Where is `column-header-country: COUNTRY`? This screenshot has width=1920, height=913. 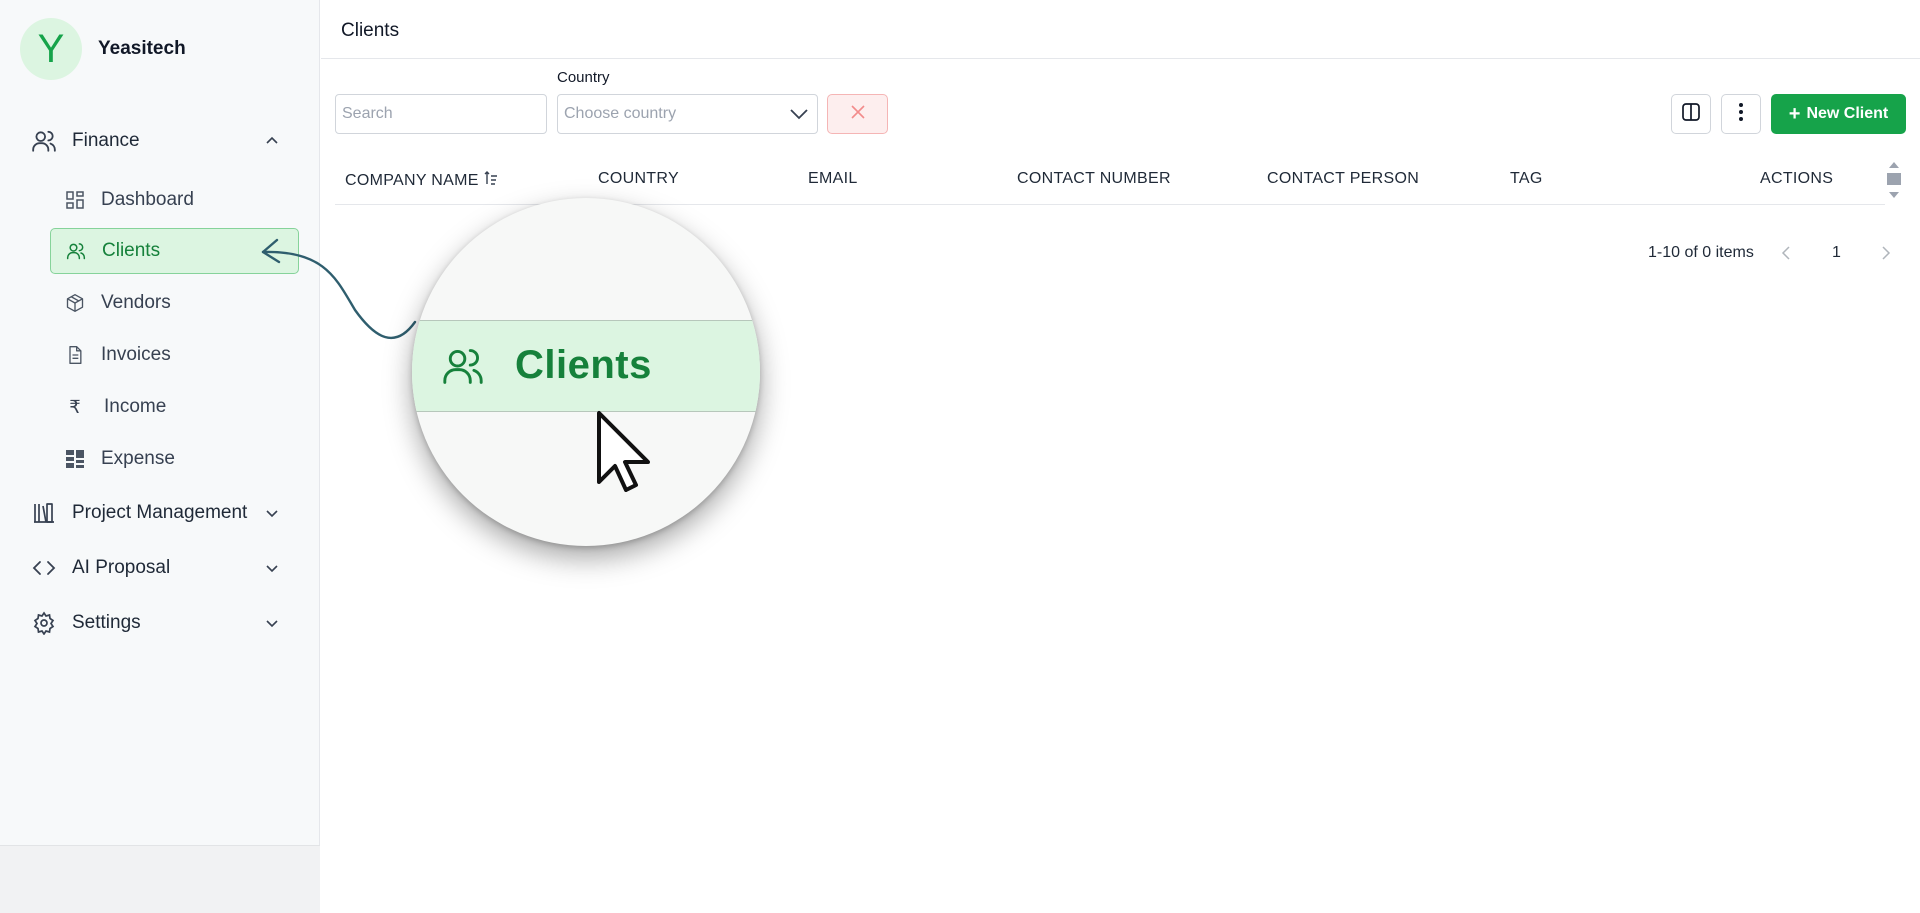 column-header-country: COUNTRY is located at coordinates (638, 179).